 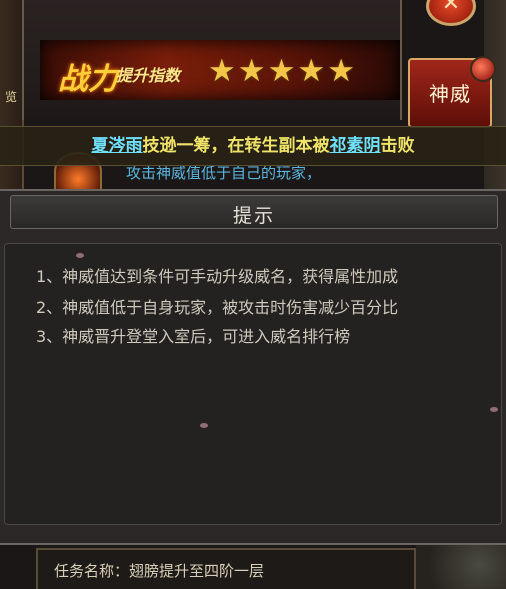 I want to click on skill-description: 攻击神威值低于自己的玩家，, so click(x=224, y=173).